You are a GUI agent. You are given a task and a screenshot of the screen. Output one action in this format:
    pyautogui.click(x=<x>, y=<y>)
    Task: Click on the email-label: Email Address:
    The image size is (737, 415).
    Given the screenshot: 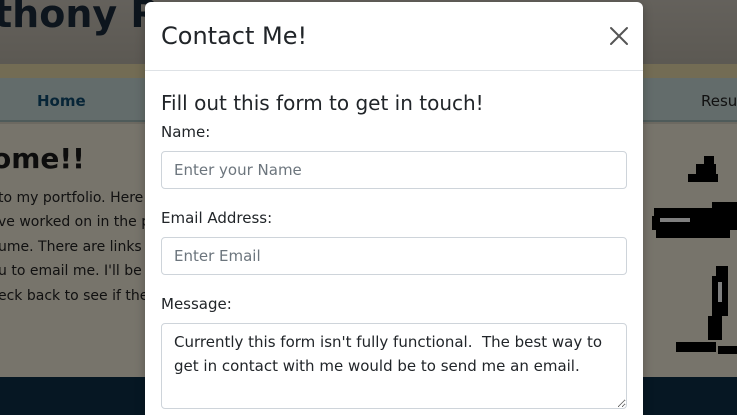 What is the action you would take?
    pyautogui.click(x=217, y=218)
    